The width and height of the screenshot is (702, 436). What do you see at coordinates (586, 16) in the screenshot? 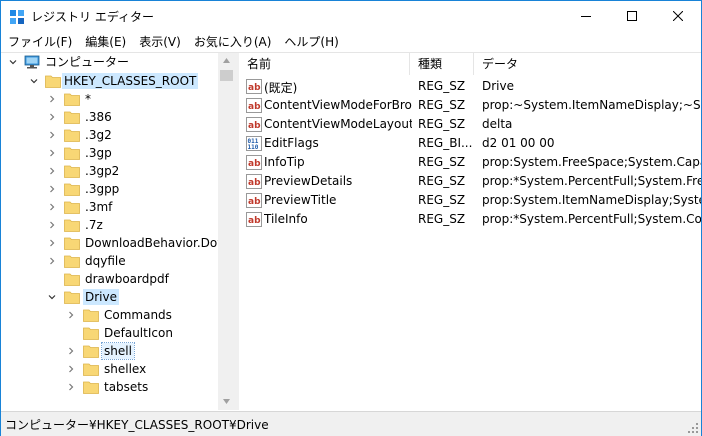
I see `minimize-button` at bounding box center [586, 16].